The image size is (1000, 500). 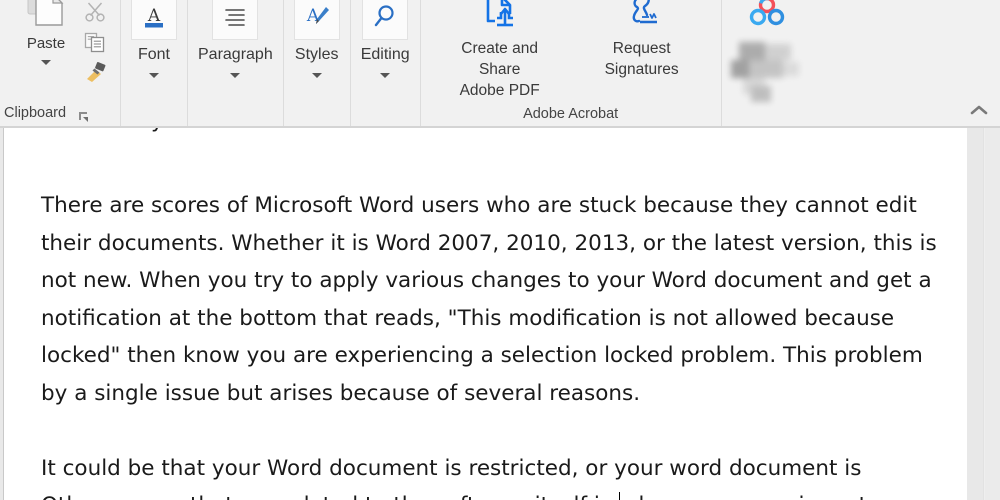 I want to click on acrobat-btn2-line1: Request, so click(x=641, y=48).